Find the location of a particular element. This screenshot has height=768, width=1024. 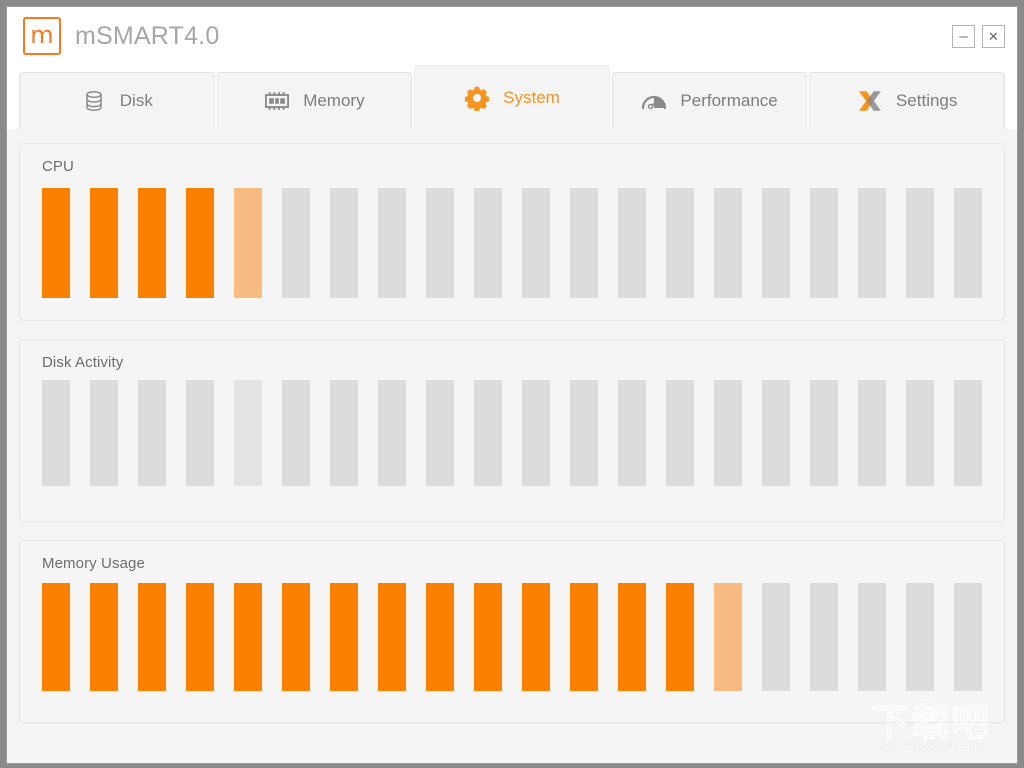

tab-memory: Memory is located at coordinates (314, 100).